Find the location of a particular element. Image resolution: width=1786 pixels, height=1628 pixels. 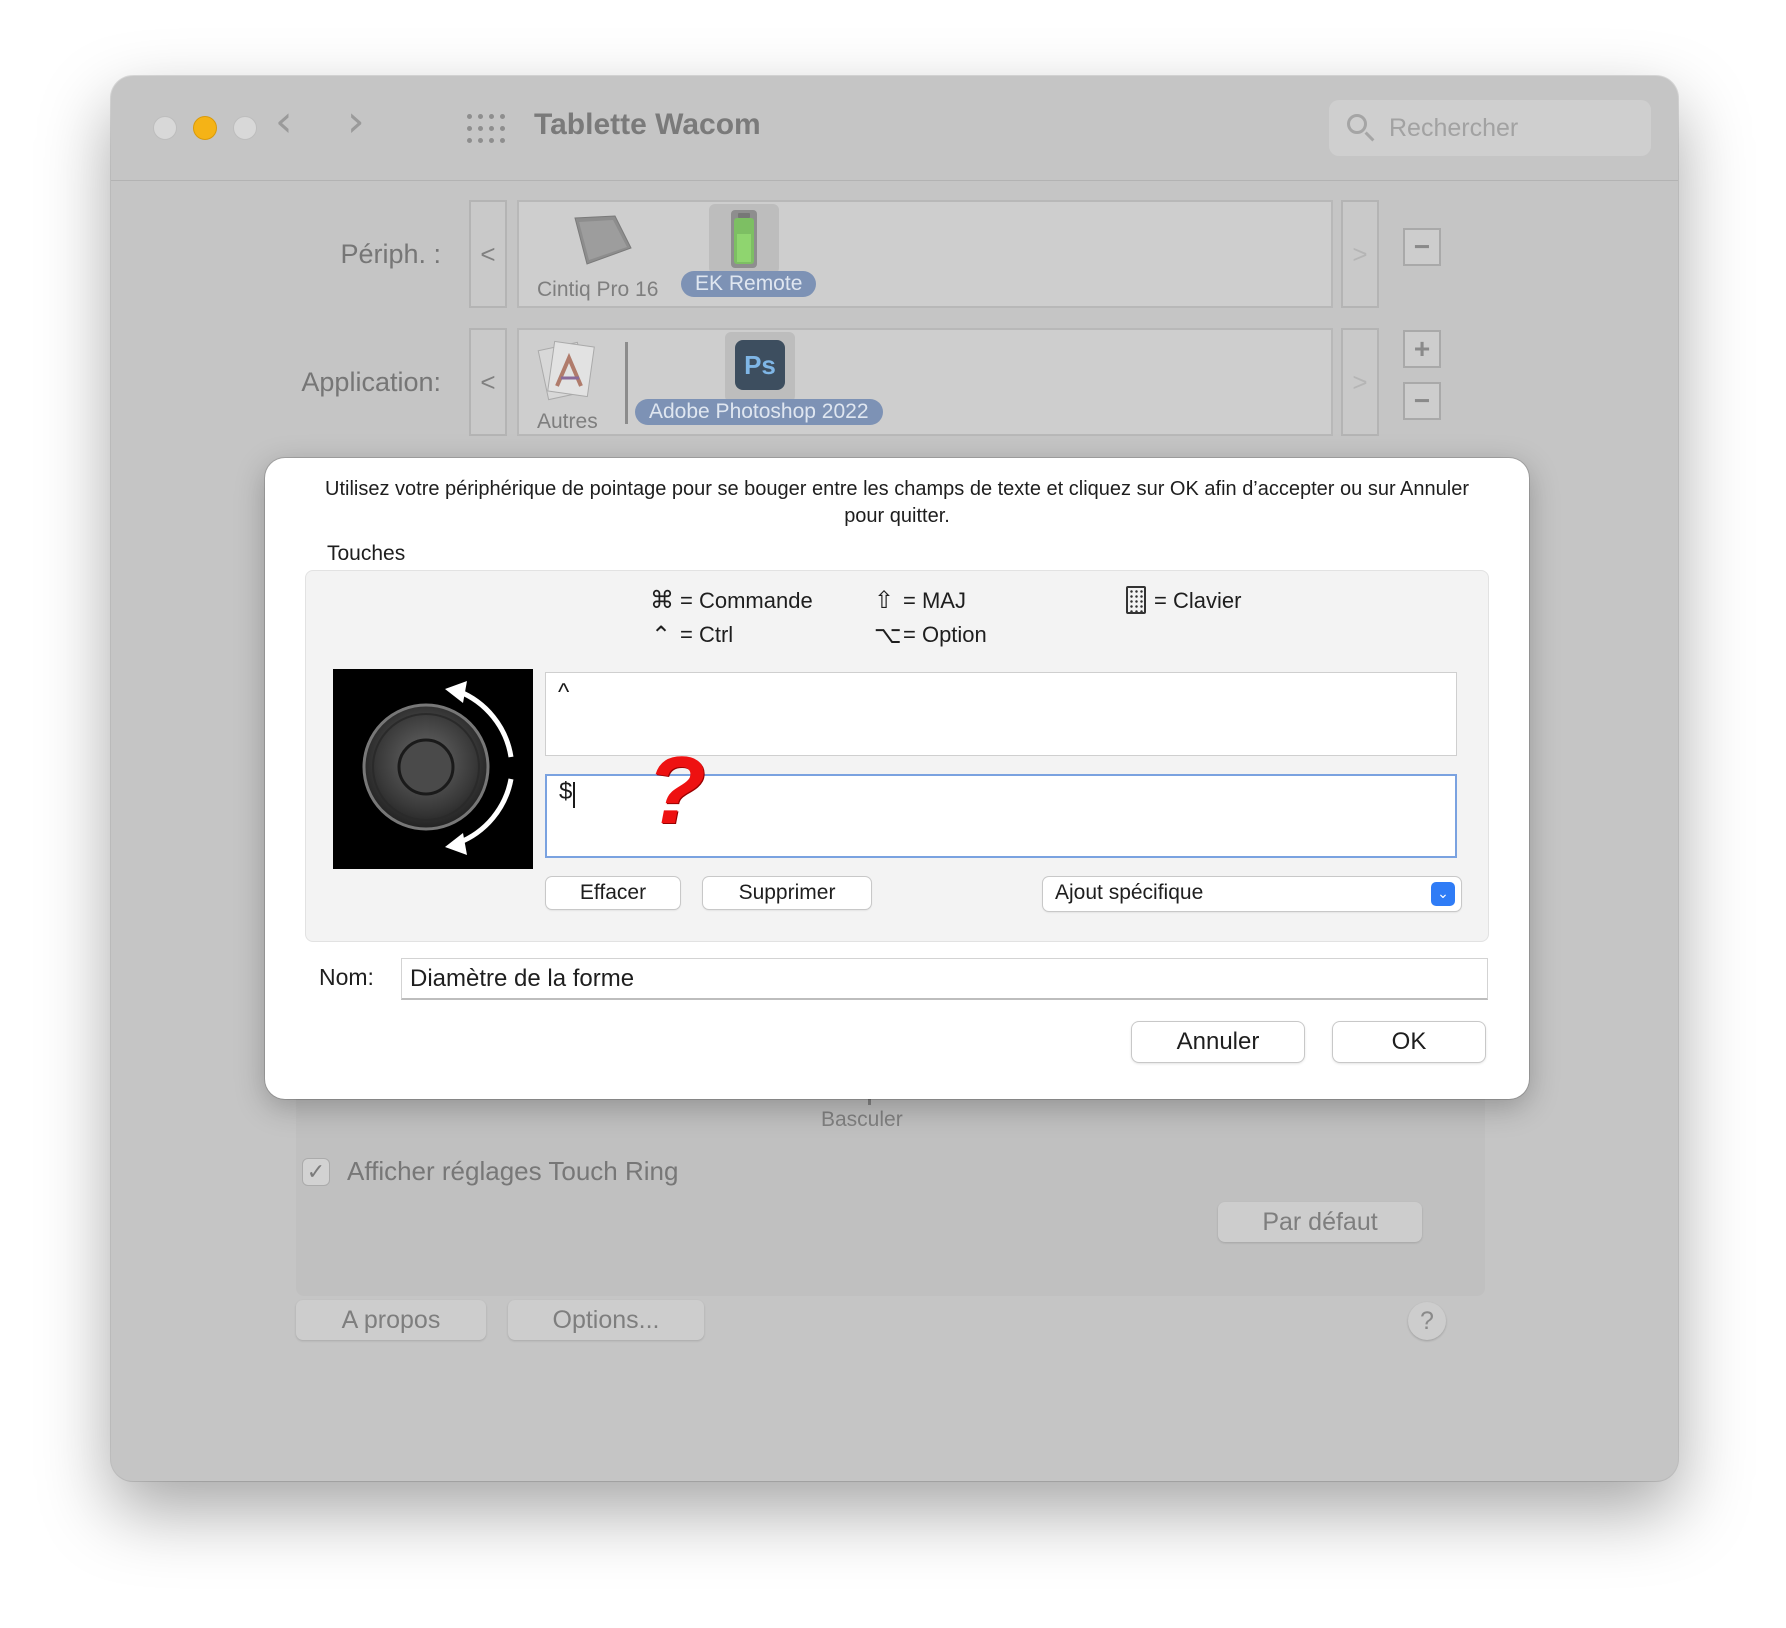

applications-strip: Autres Ps Adobe Photoshop 2022 is located at coordinates (925, 382).